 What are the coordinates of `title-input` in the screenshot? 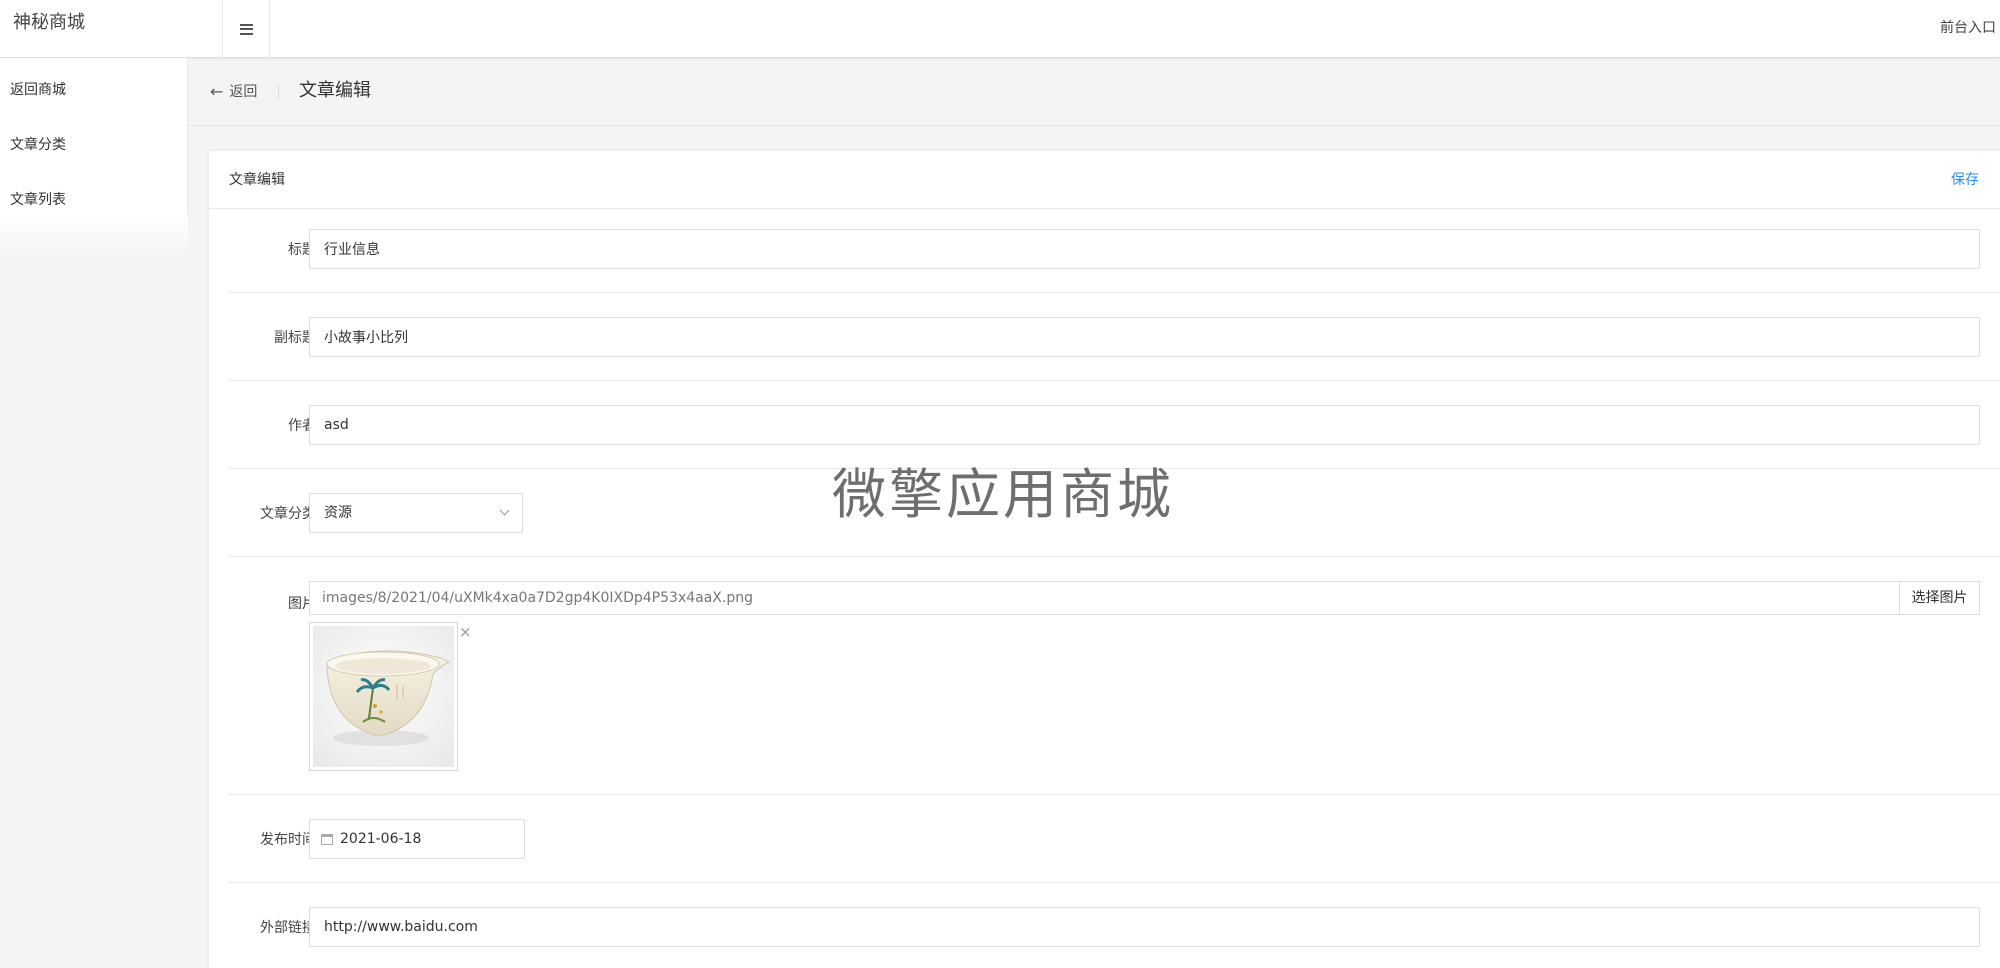 It's located at (1144, 249).